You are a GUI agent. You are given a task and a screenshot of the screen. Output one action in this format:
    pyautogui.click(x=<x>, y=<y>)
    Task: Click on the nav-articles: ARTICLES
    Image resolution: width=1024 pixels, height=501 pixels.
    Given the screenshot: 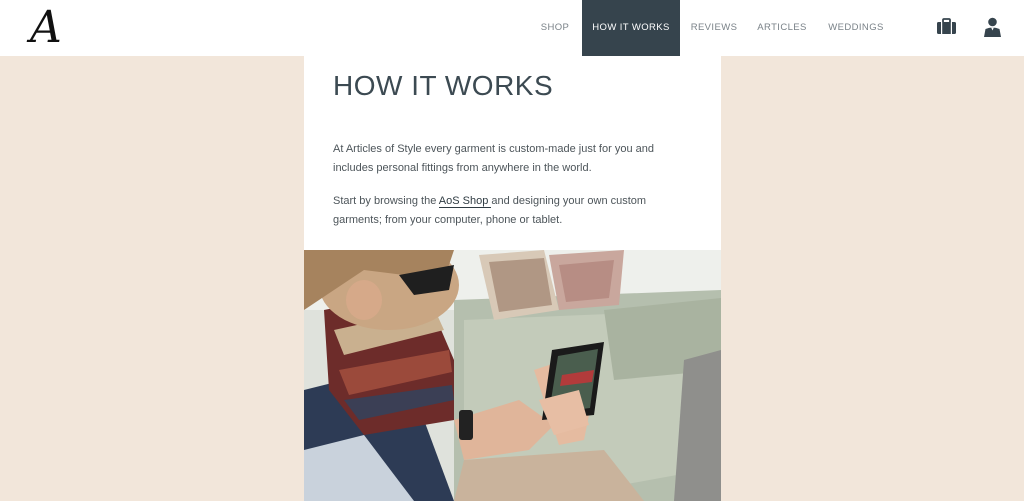 What is the action you would take?
    pyautogui.click(x=782, y=28)
    